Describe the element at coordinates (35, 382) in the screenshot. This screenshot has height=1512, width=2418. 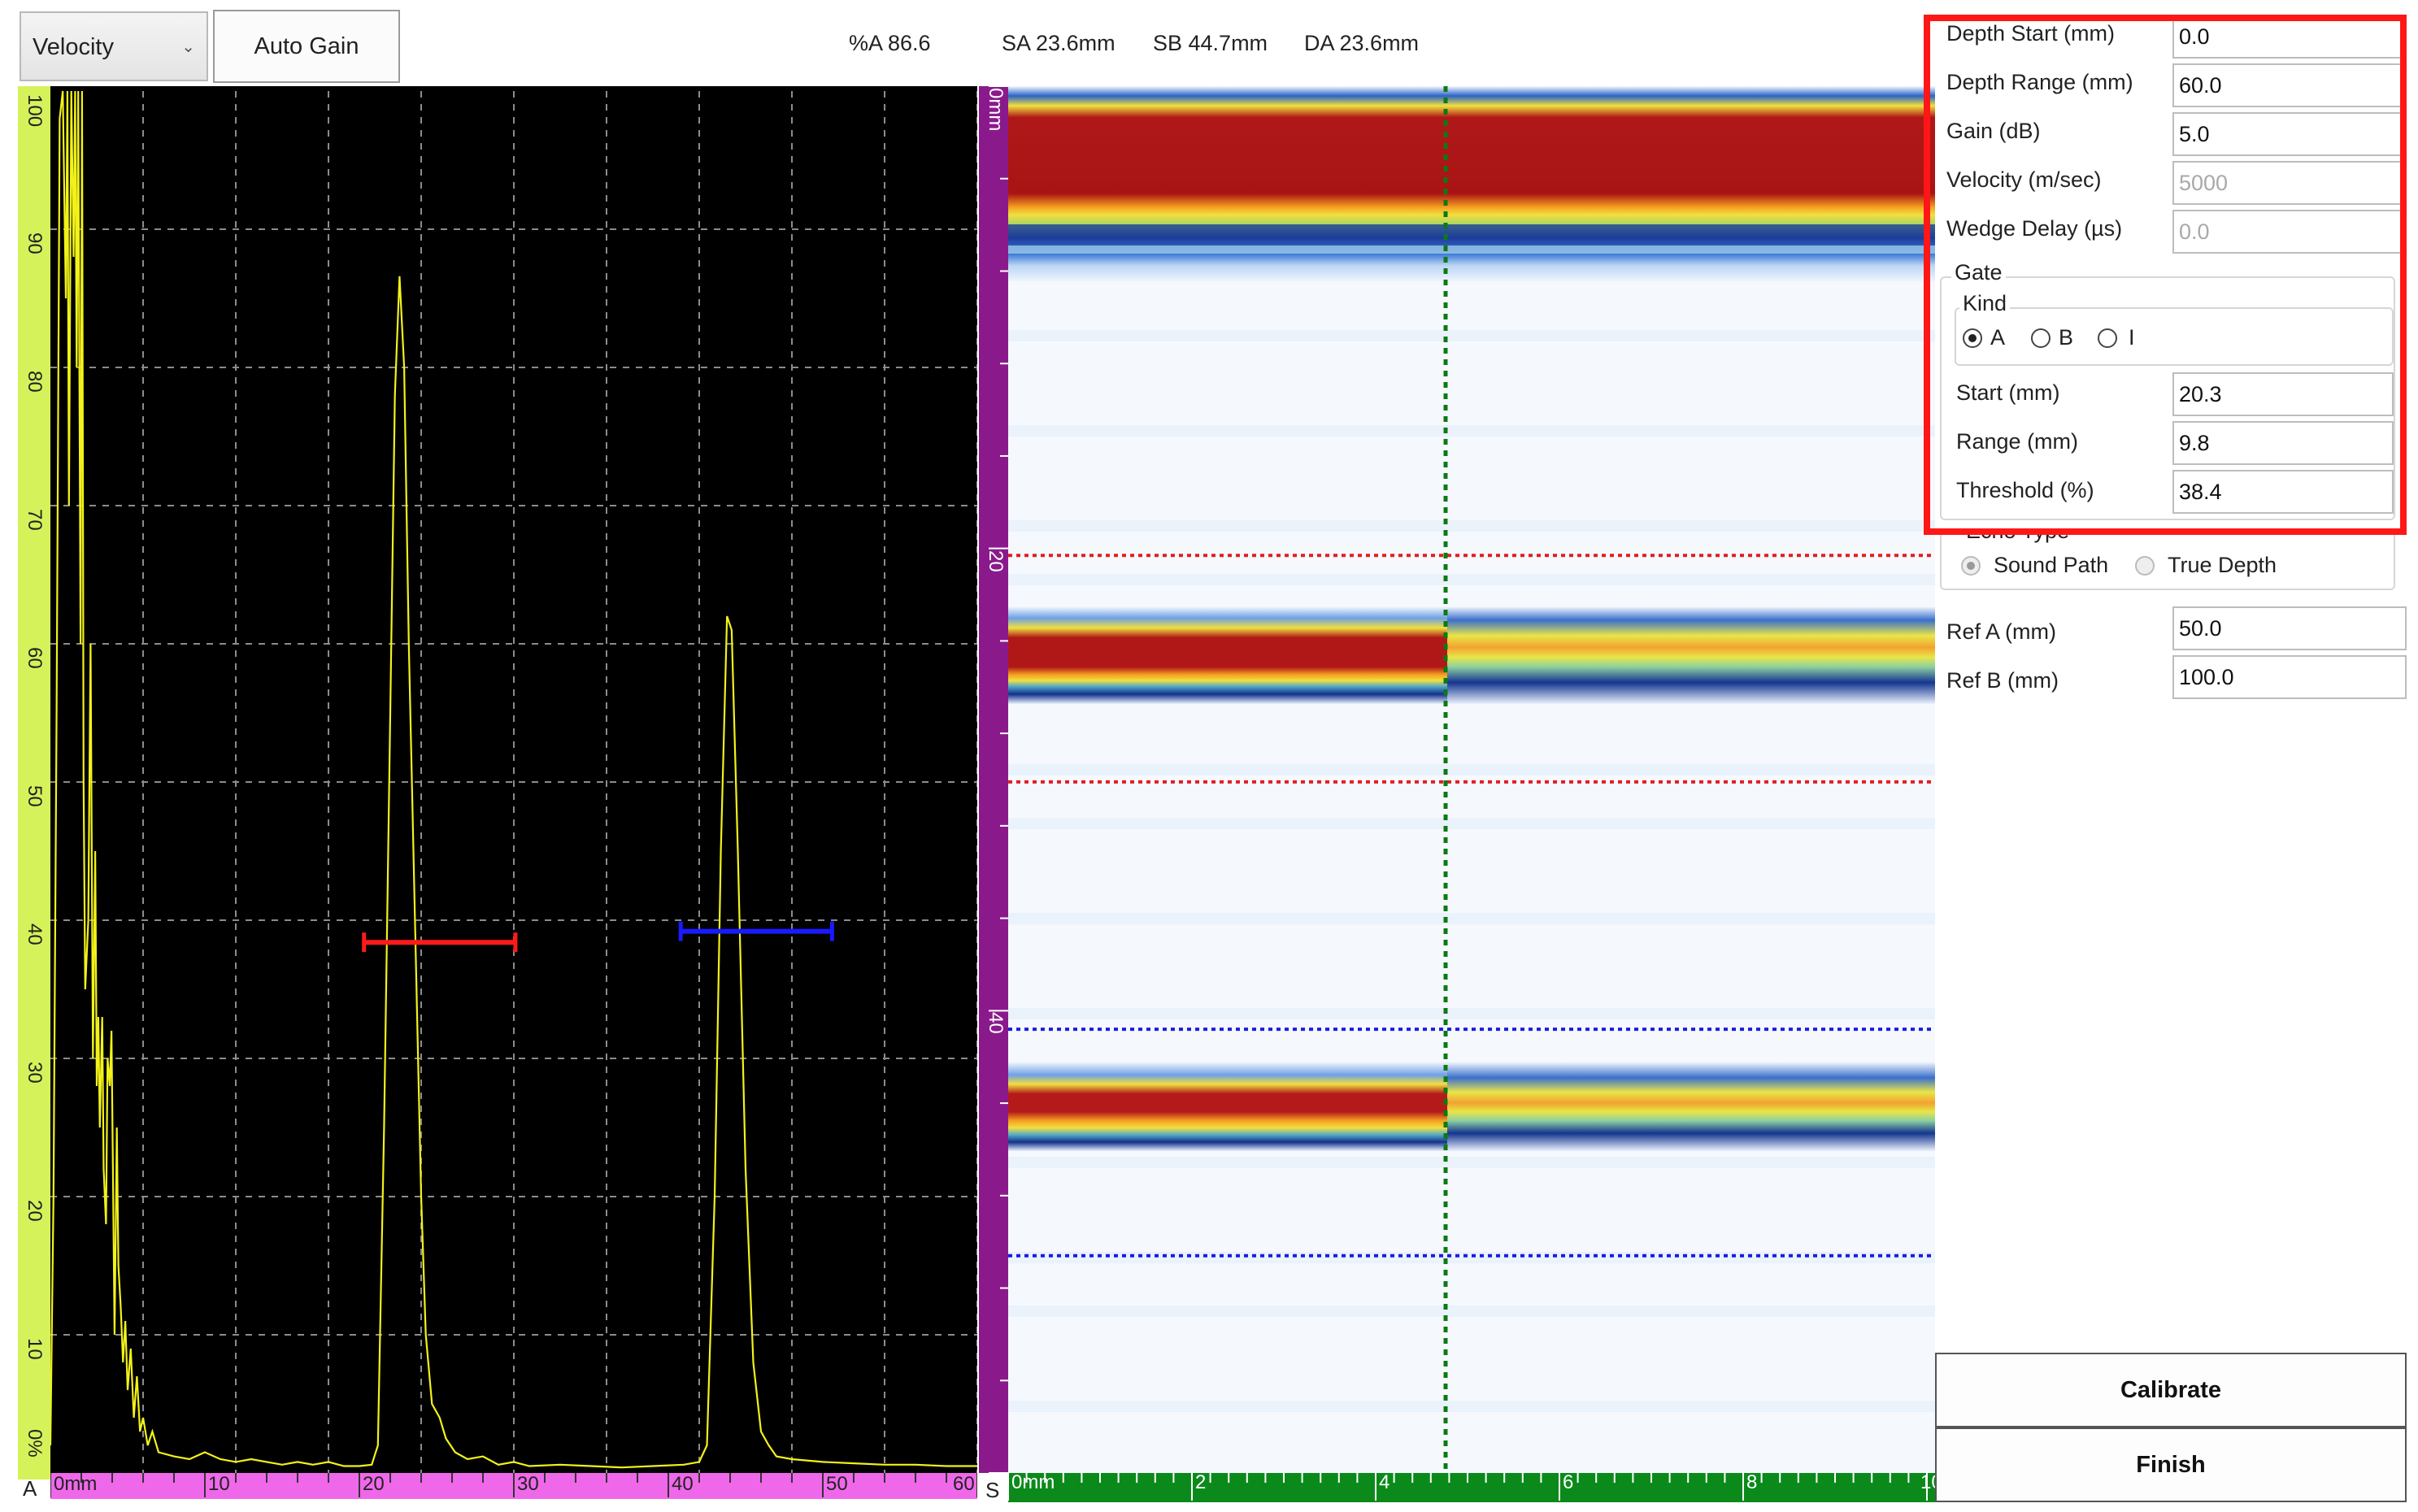
I see `ascan-y-tick-label: 80` at that location.